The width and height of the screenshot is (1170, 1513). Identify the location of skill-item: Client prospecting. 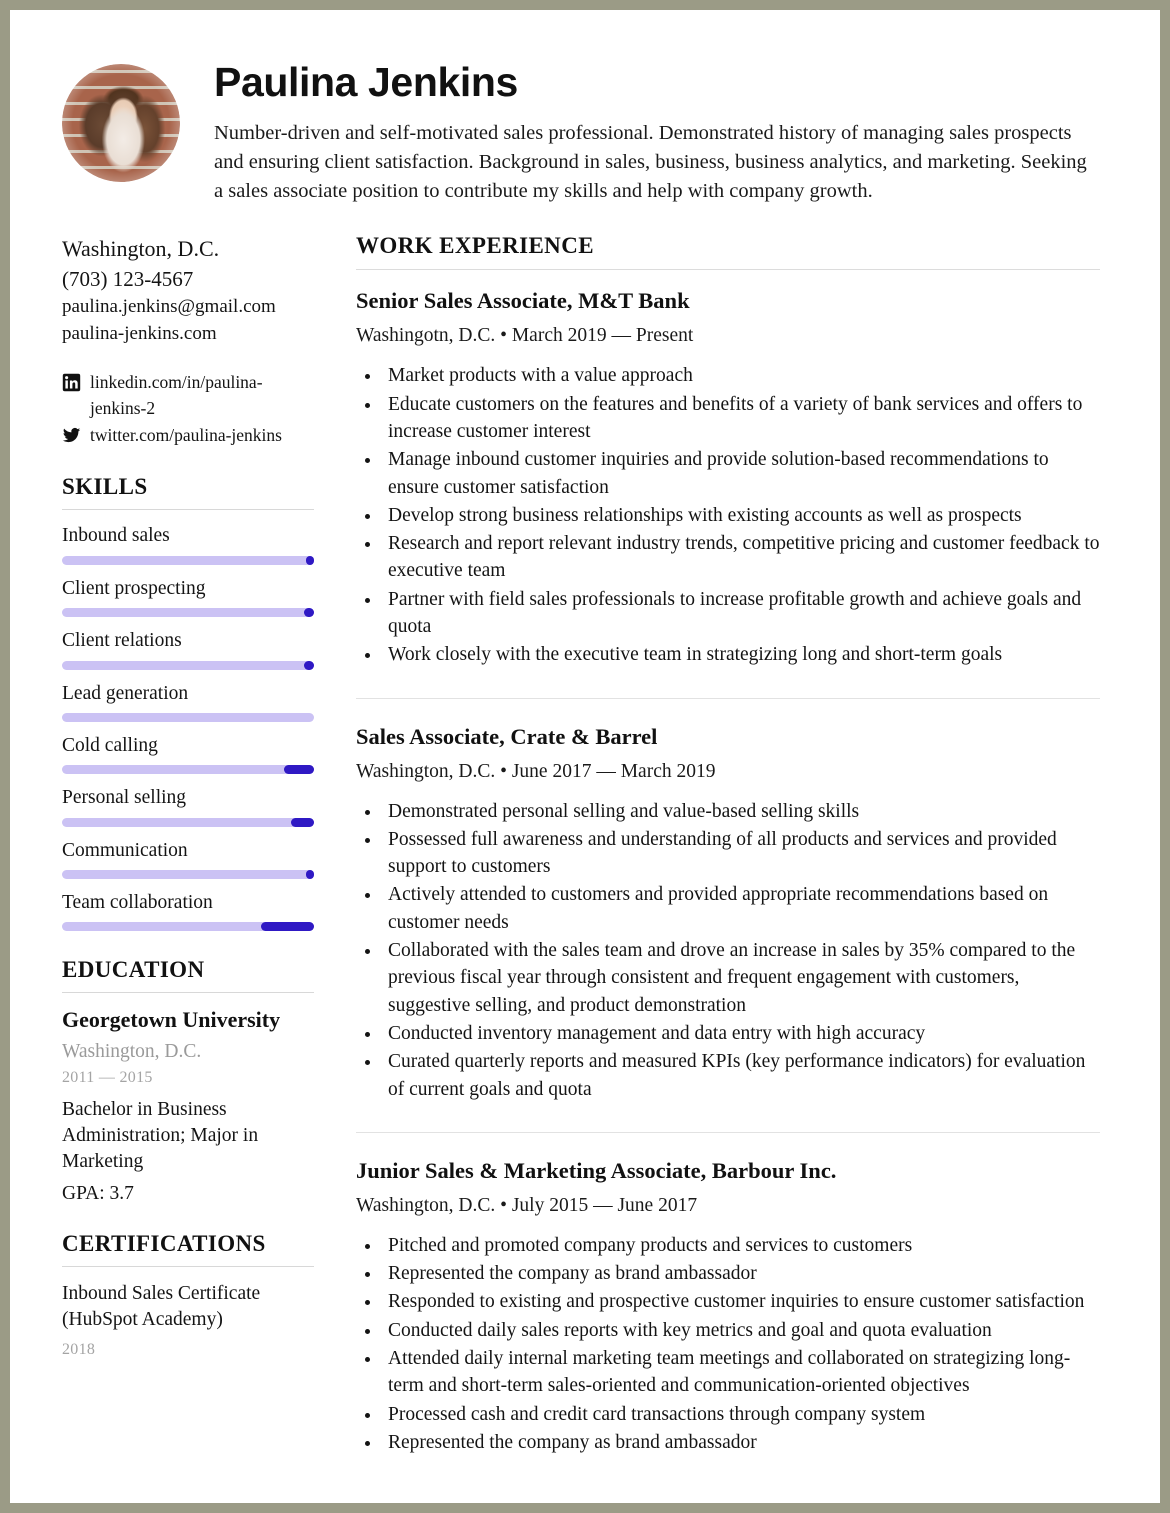
(188, 597).